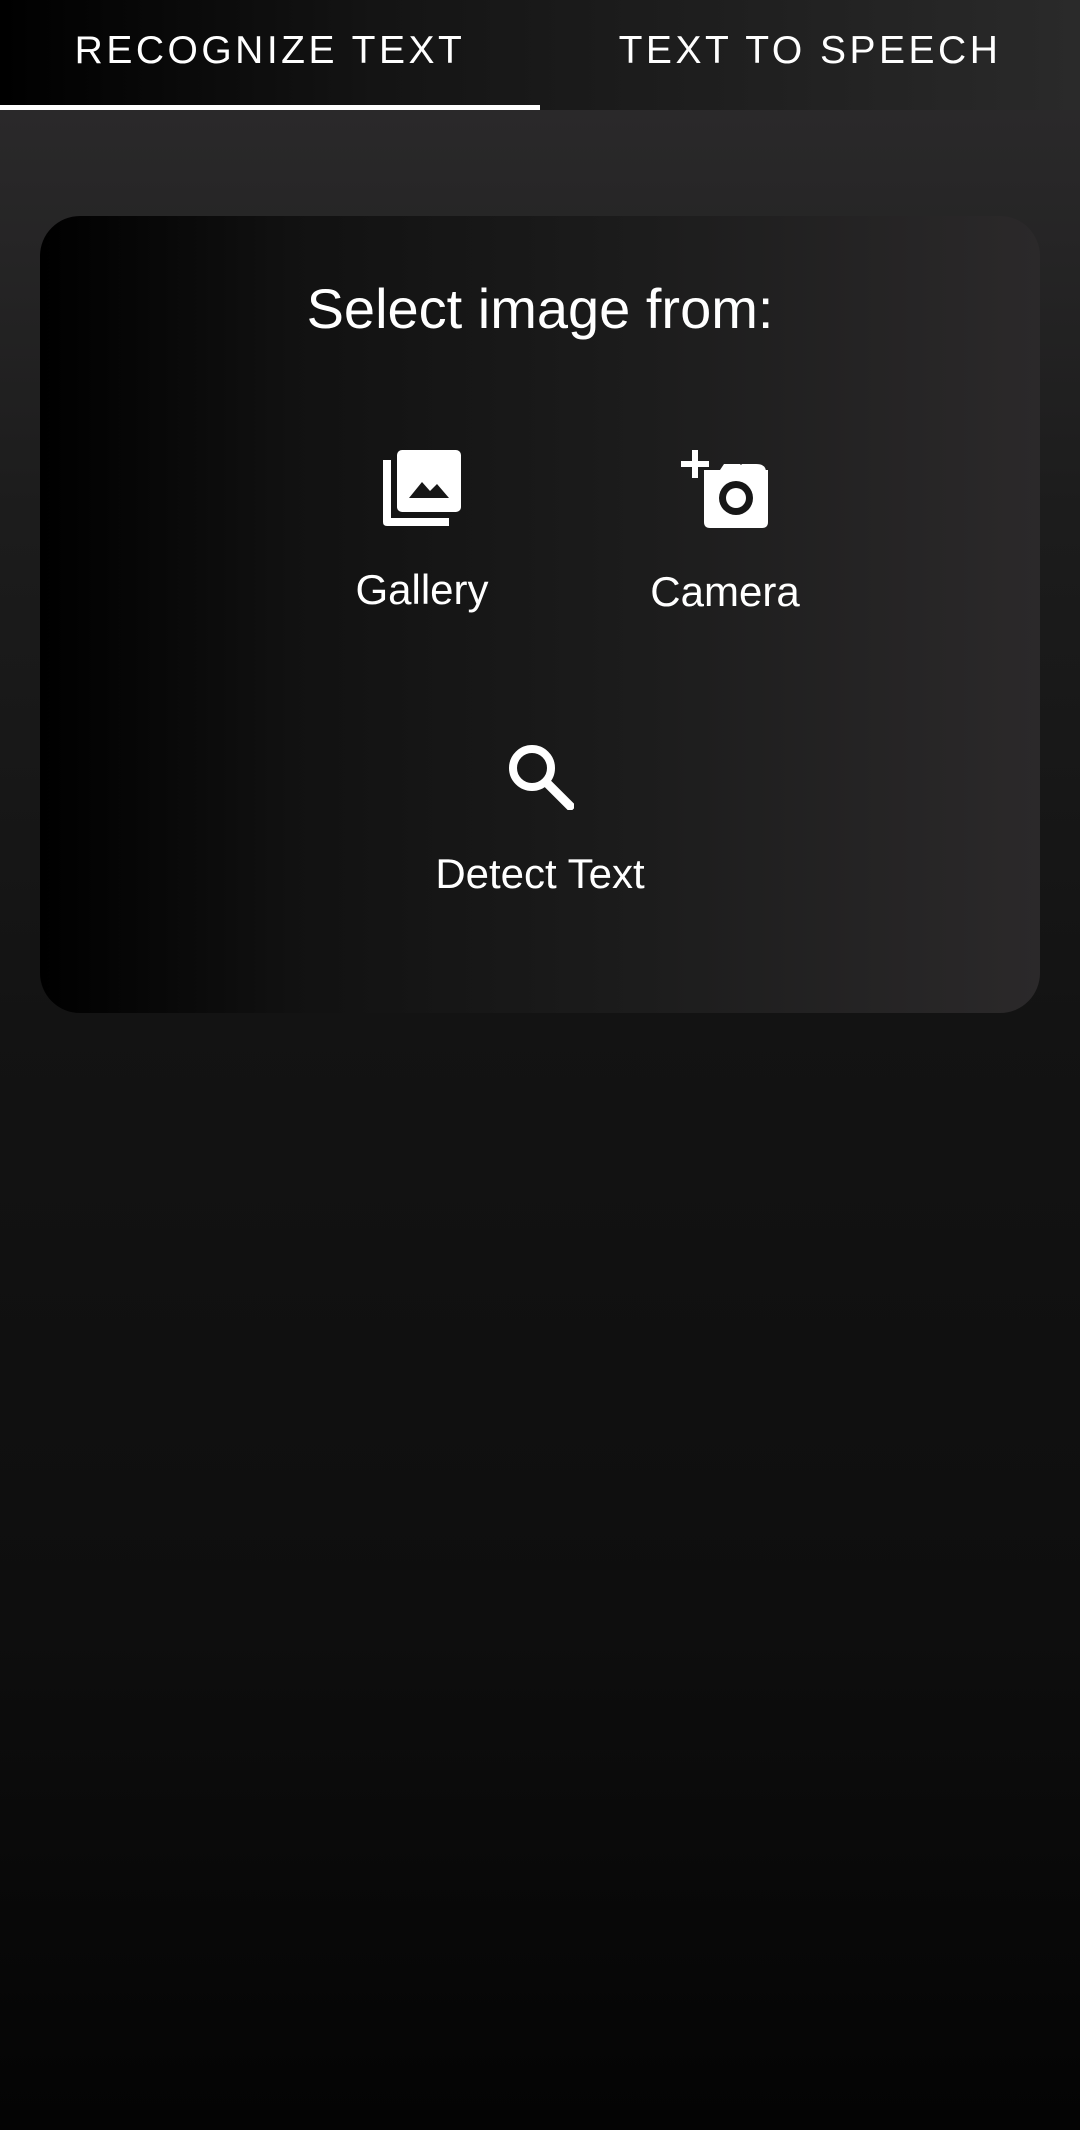 This screenshot has width=1080, height=2130. What do you see at coordinates (422, 488) in the screenshot?
I see `photo-library-icon` at bounding box center [422, 488].